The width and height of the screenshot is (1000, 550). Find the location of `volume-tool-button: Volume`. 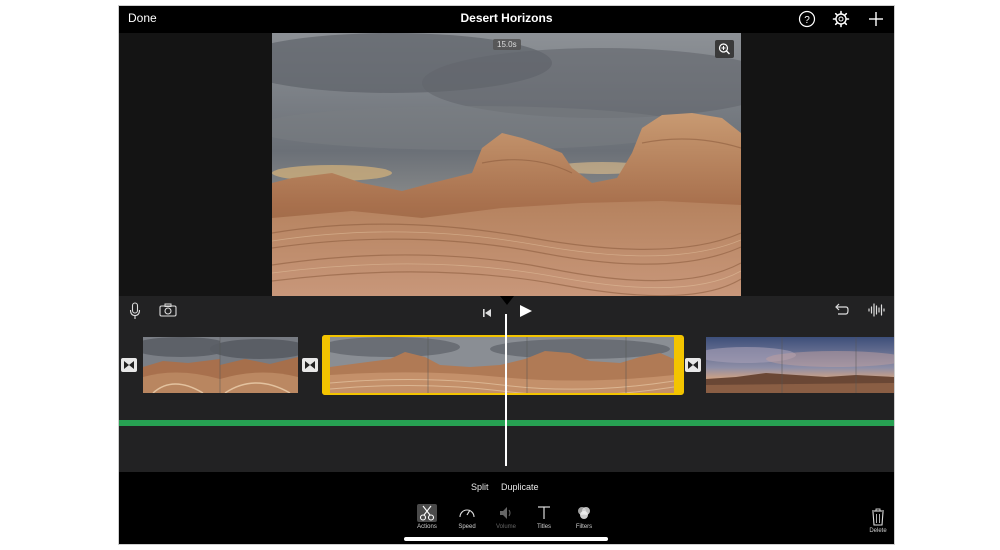

volume-tool-button: Volume is located at coordinates (506, 517).